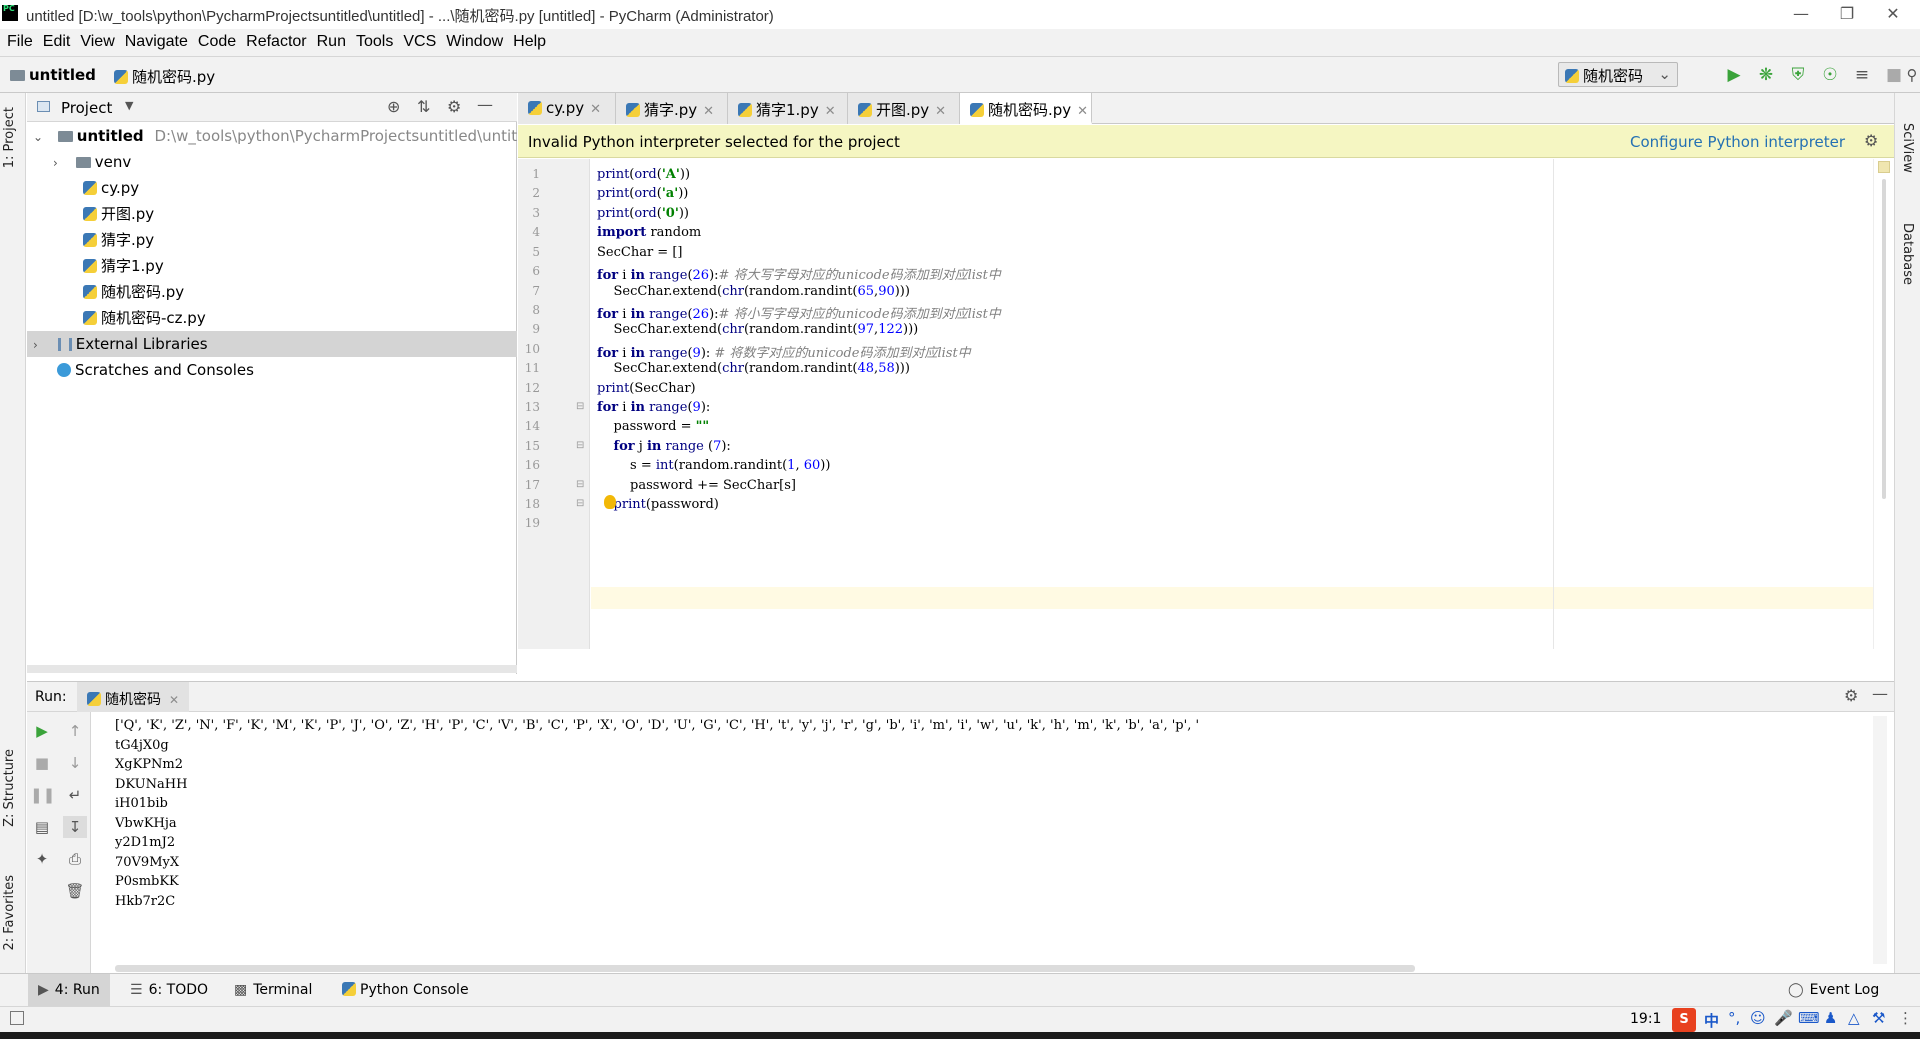 This screenshot has height=1039, width=1920. Describe the element at coordinates (19, 40) in the screenshot. I see `menu-file: File` at that location.